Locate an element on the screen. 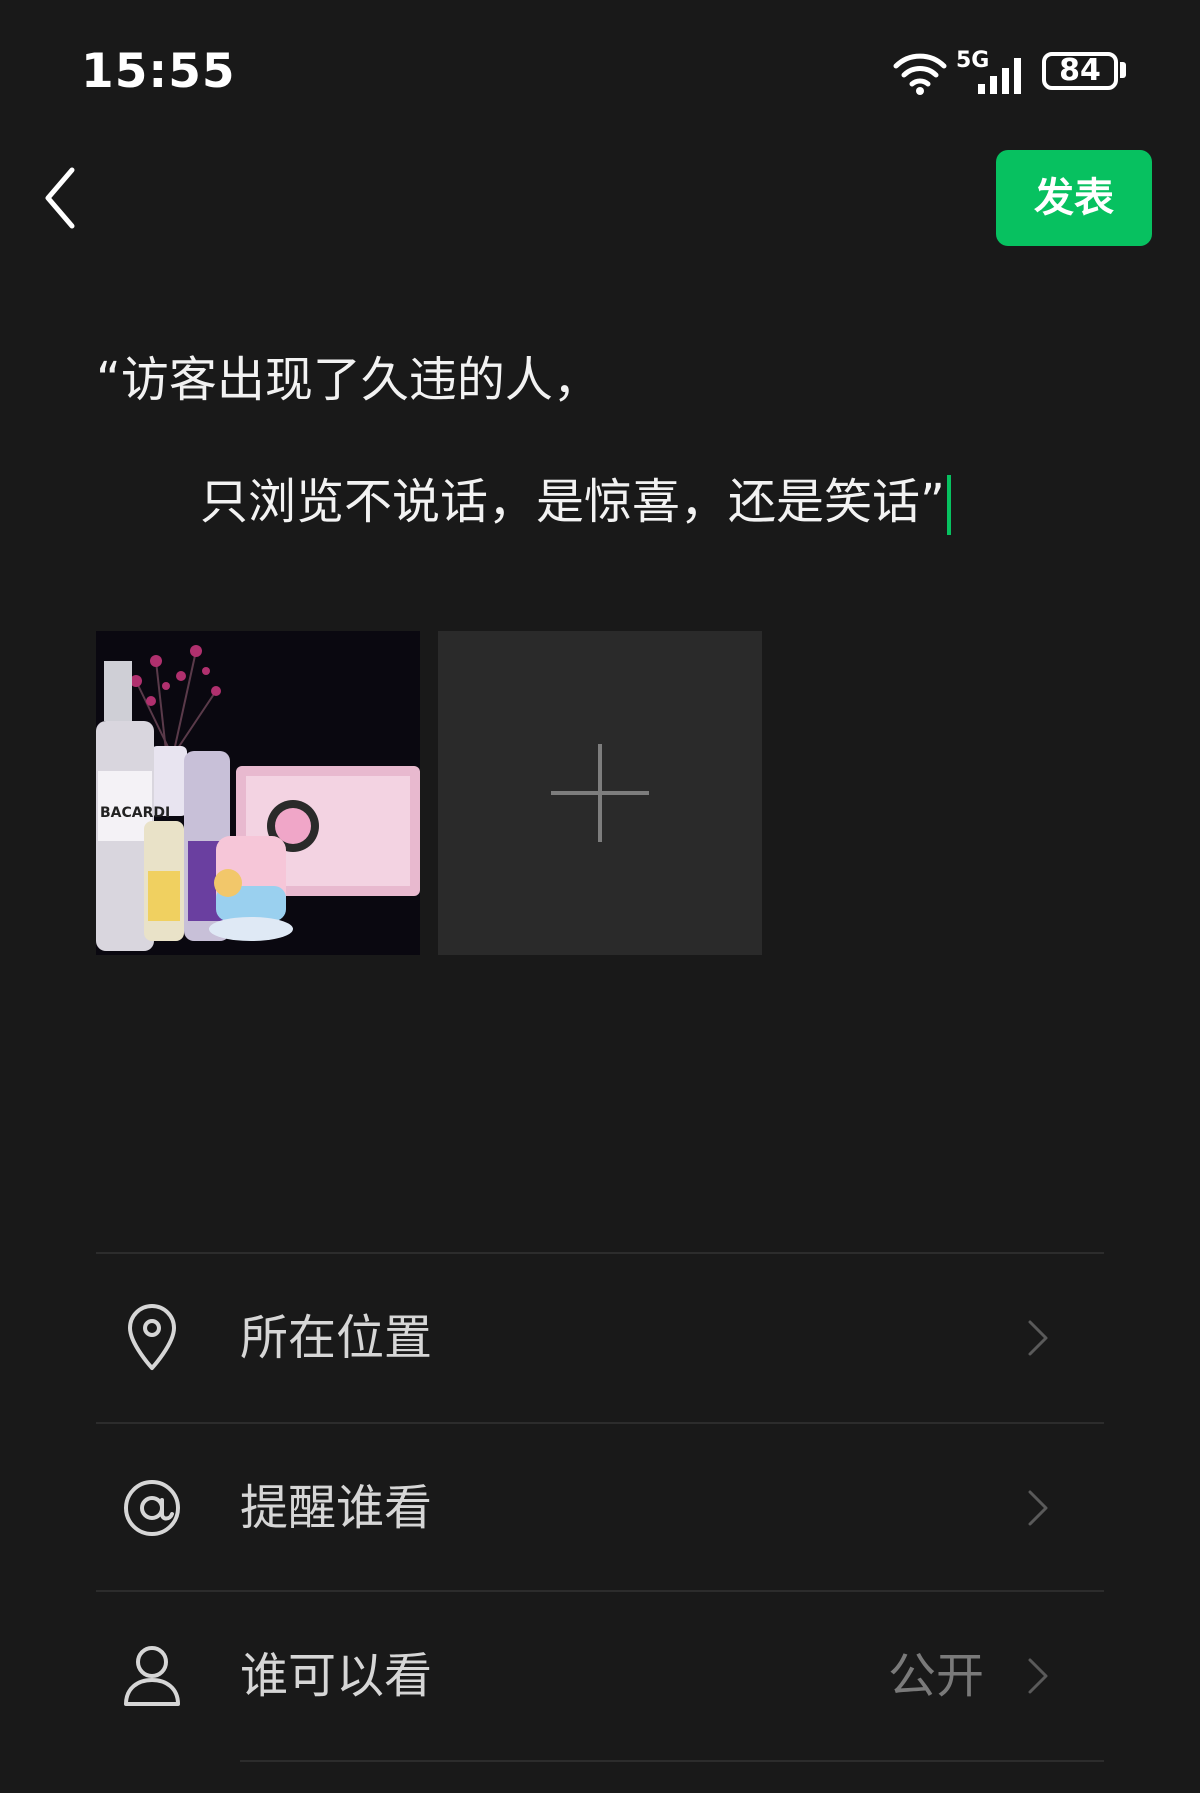 This screenshot has width=1200, height=1793. photo-thumbnail-image: BACARDI is located at coordinates (258, 793).